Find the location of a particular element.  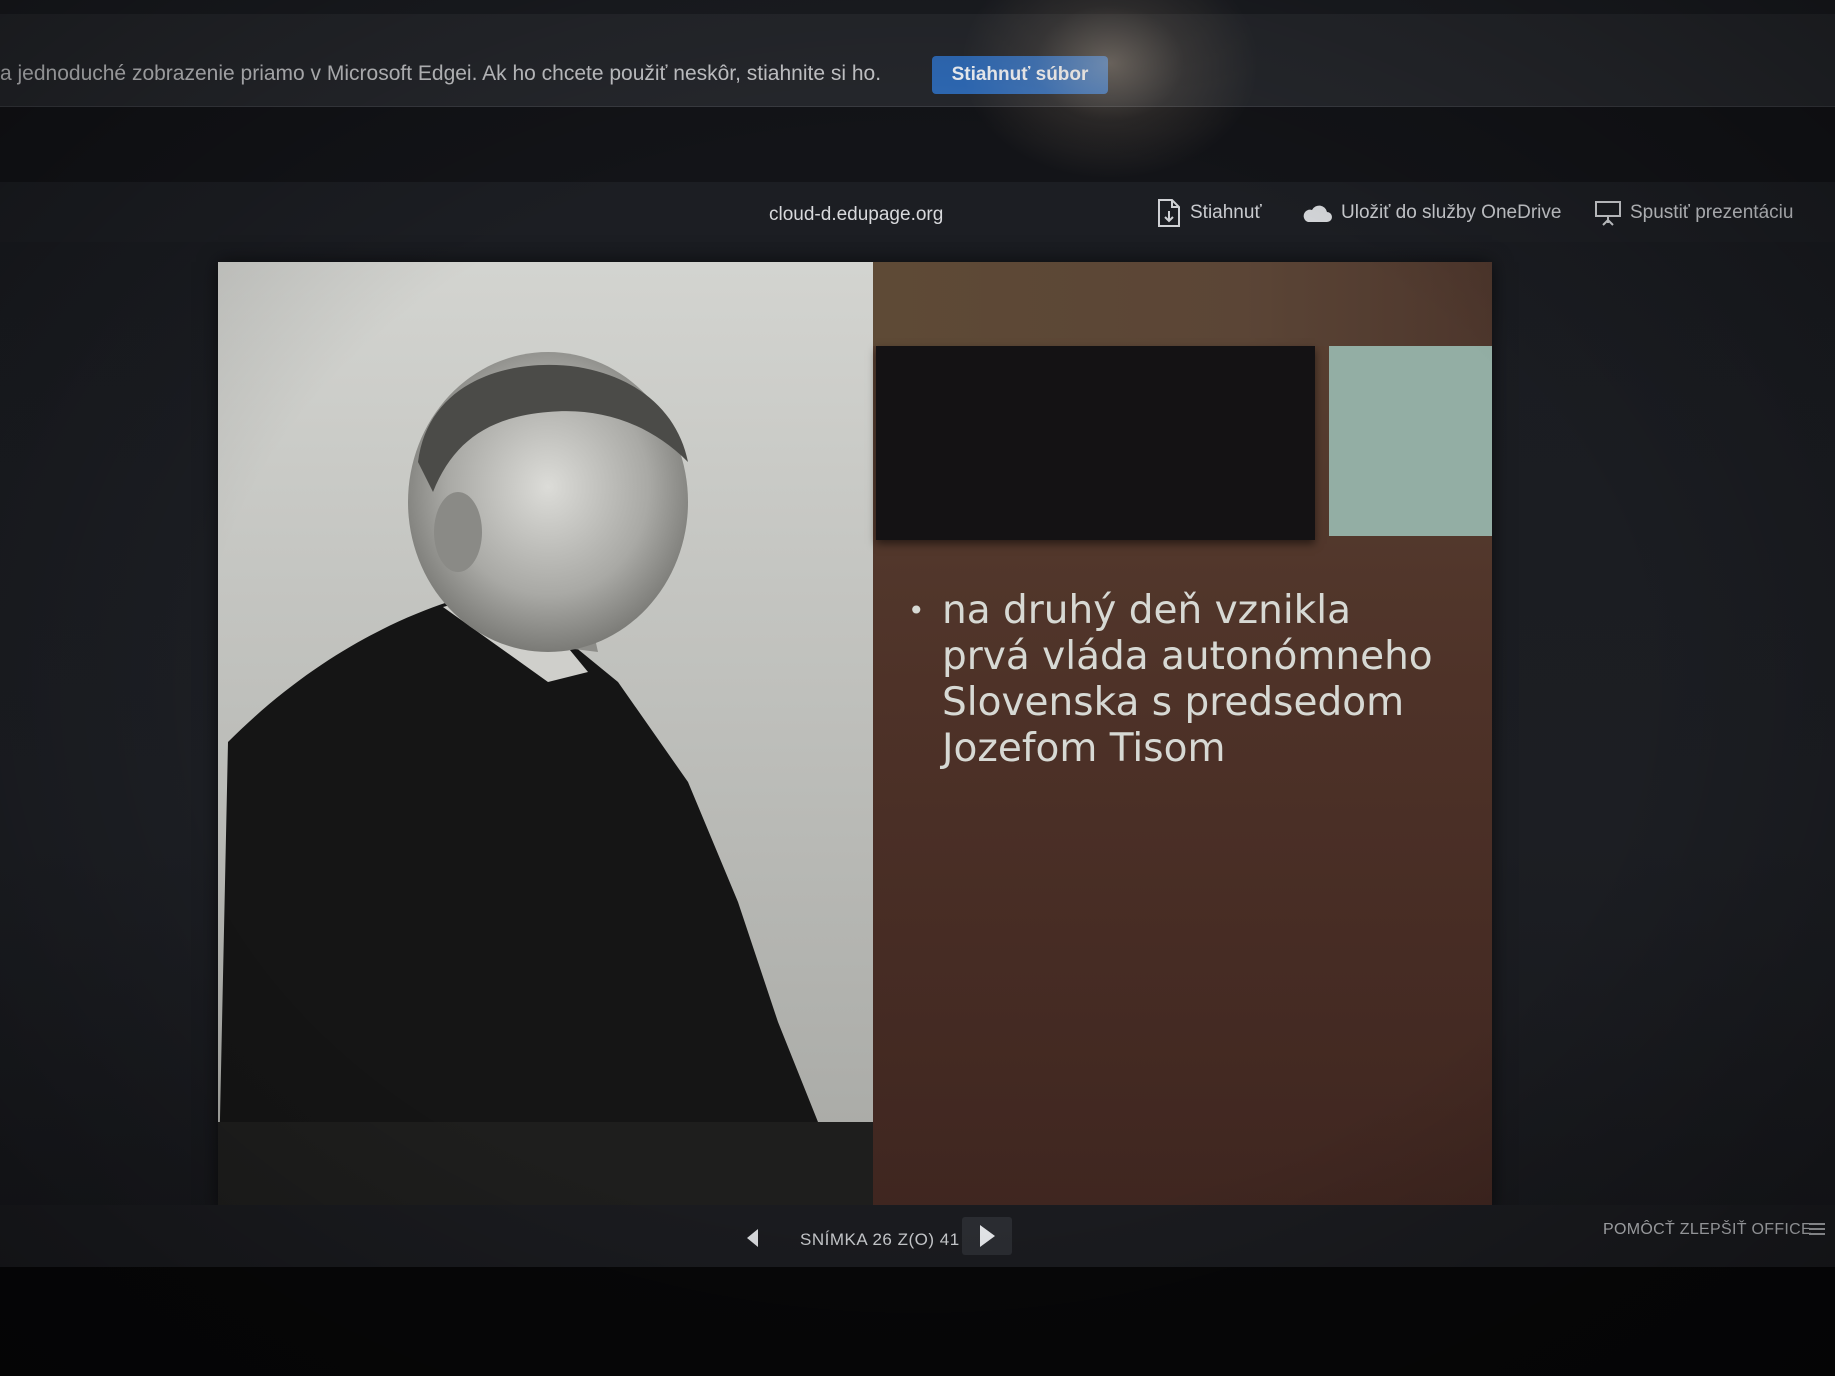

document-download-icon is located at coordinates (1169, 213).